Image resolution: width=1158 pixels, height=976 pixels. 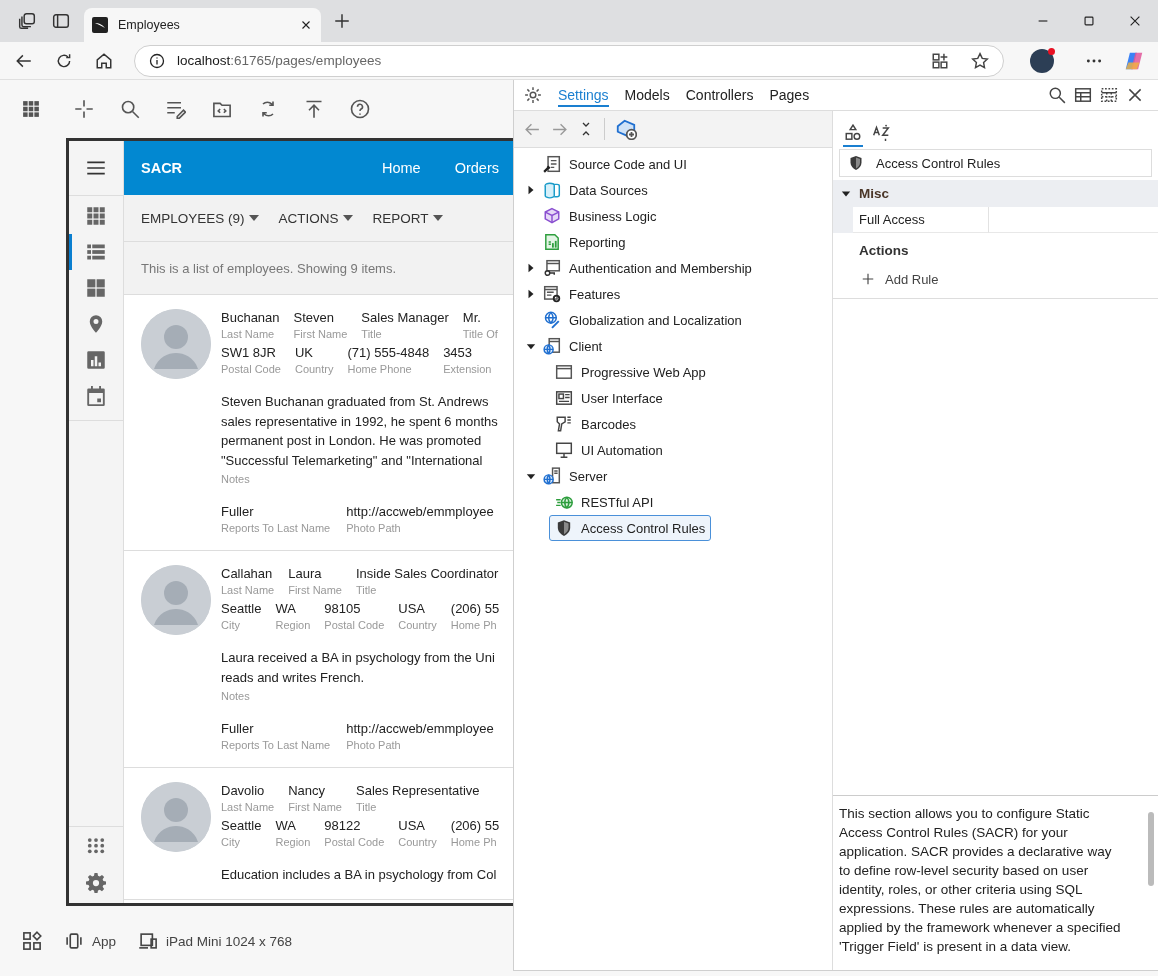 I want to click on table-icon, so click(x=1083, y=95).